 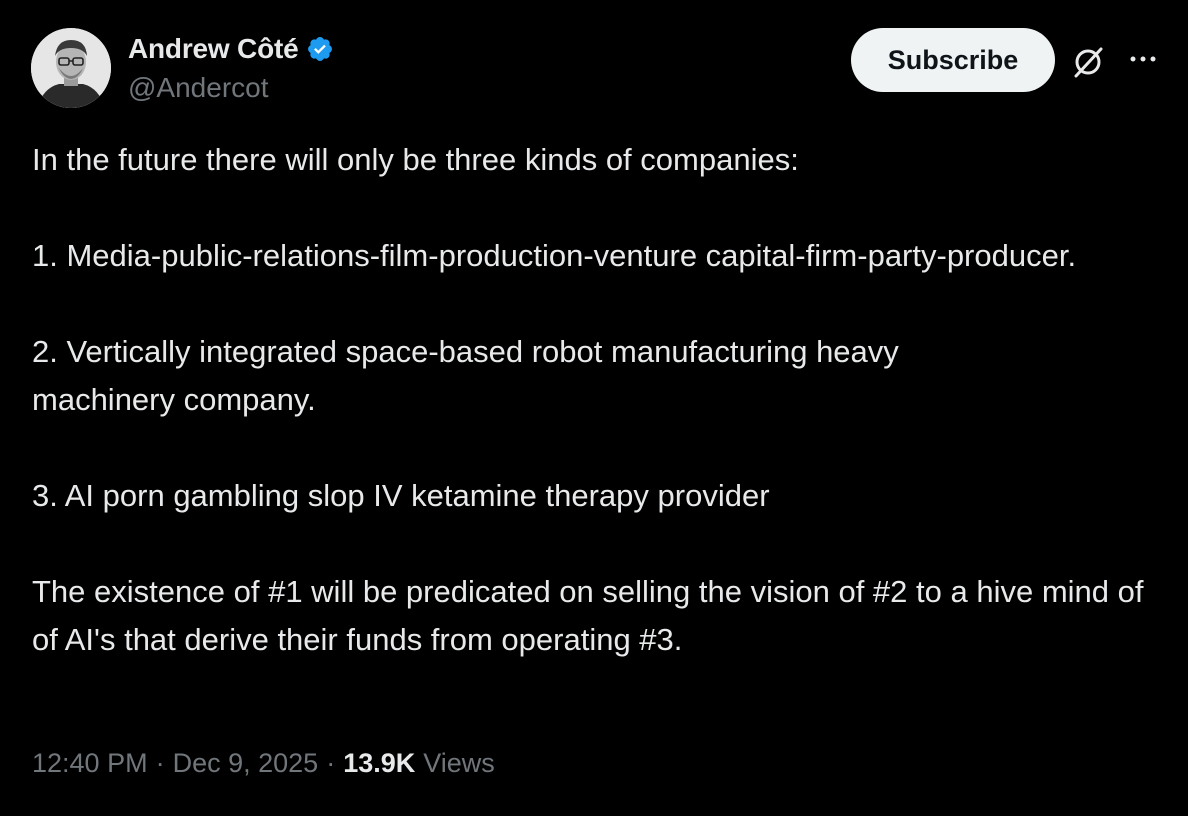 What do you see at coordinates (90, 763) in the screenshot?
I see `tweet-time: 12:40 PM` at bounding box center [90, 763].